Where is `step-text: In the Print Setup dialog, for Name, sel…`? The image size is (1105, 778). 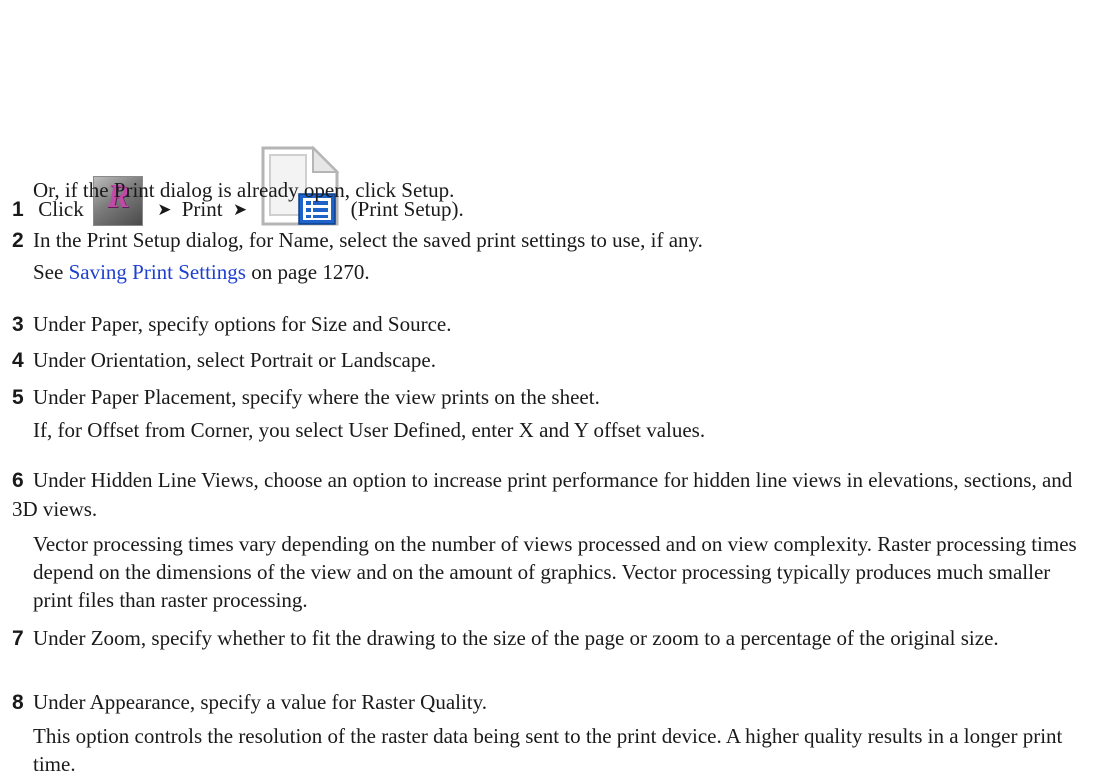 step-text: In the Print Setup dialog, for Name, sel… is located at coordinates (368, 240).